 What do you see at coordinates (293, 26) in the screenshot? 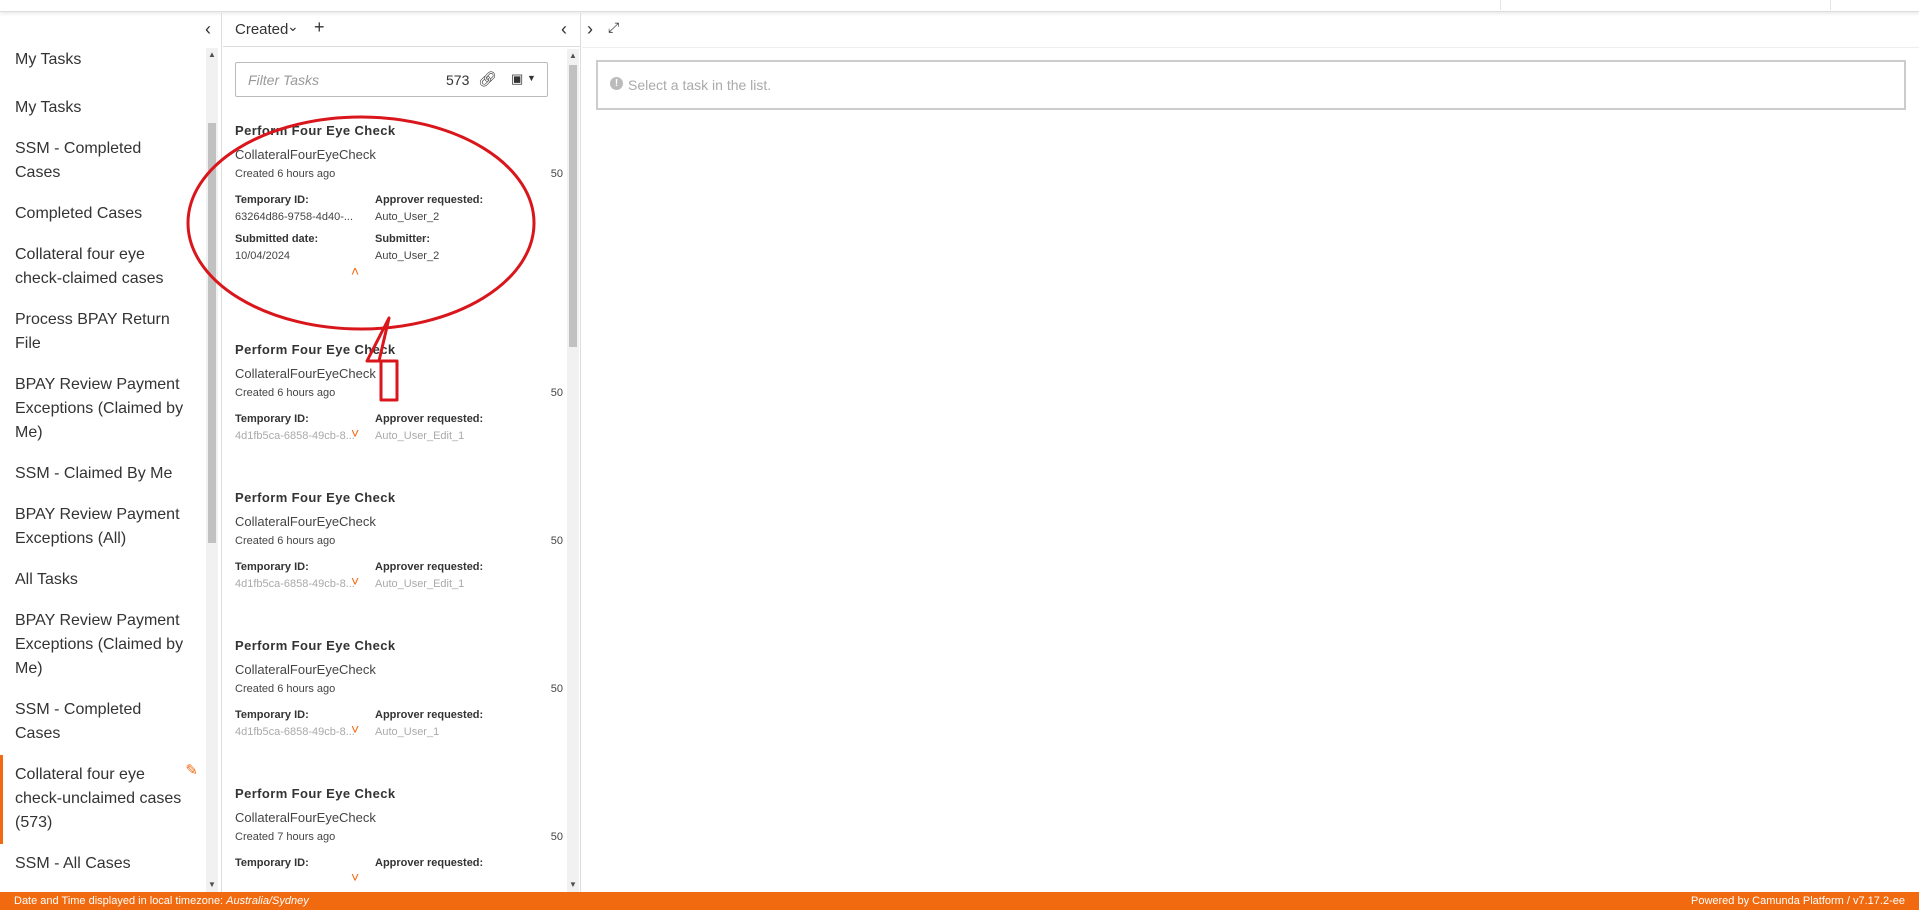
I see `sort-chevron-down-icon: ⌄` at bounding box center [293, 26].